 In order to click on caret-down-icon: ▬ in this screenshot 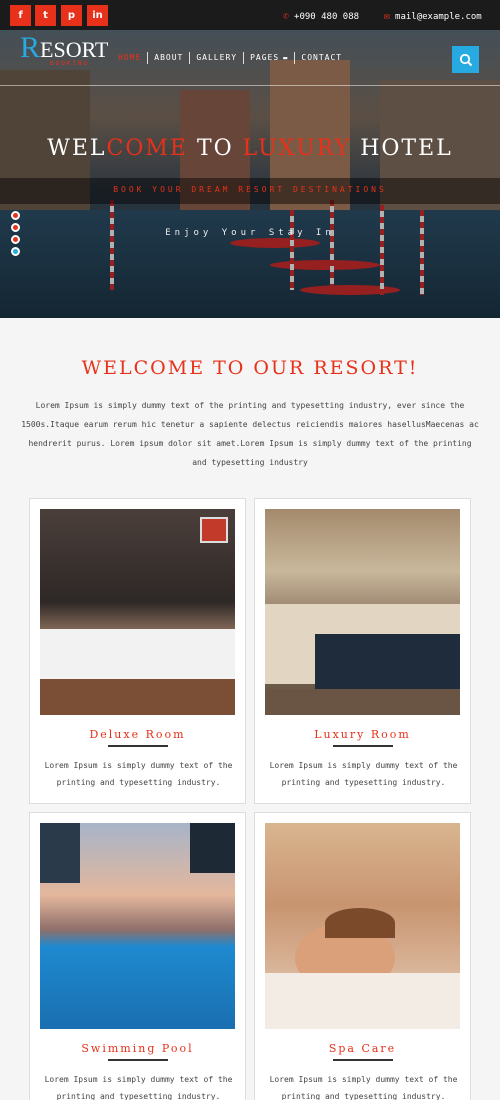, I will do `click(286, 58)`.